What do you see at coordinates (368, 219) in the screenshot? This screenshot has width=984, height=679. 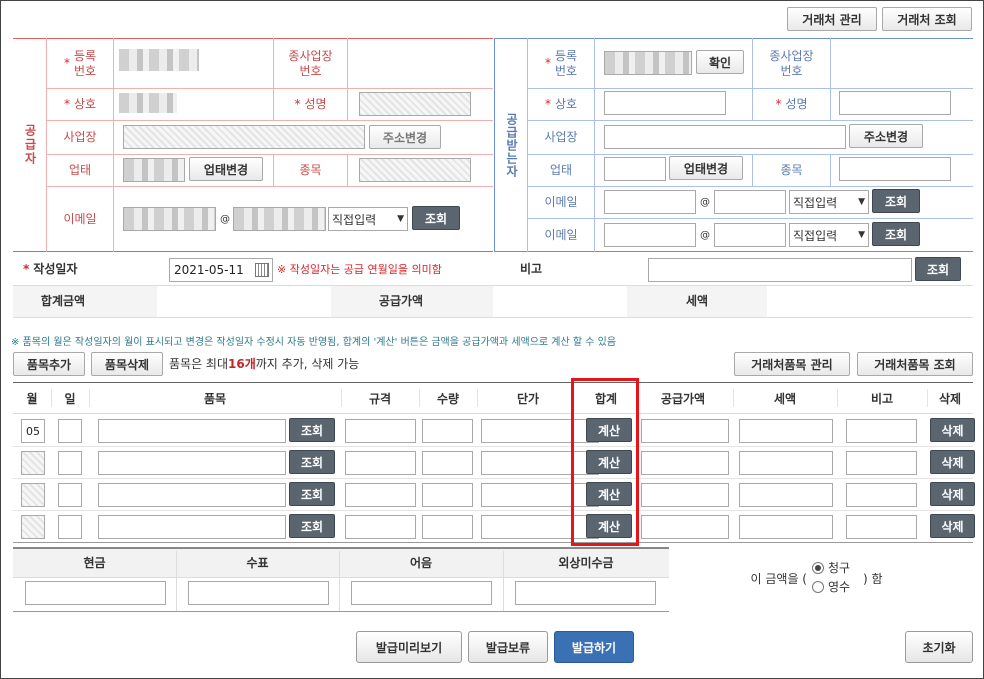 I see `supplier-email-domain-select: 직접입력 ▼` at bounding box center [368, 219].